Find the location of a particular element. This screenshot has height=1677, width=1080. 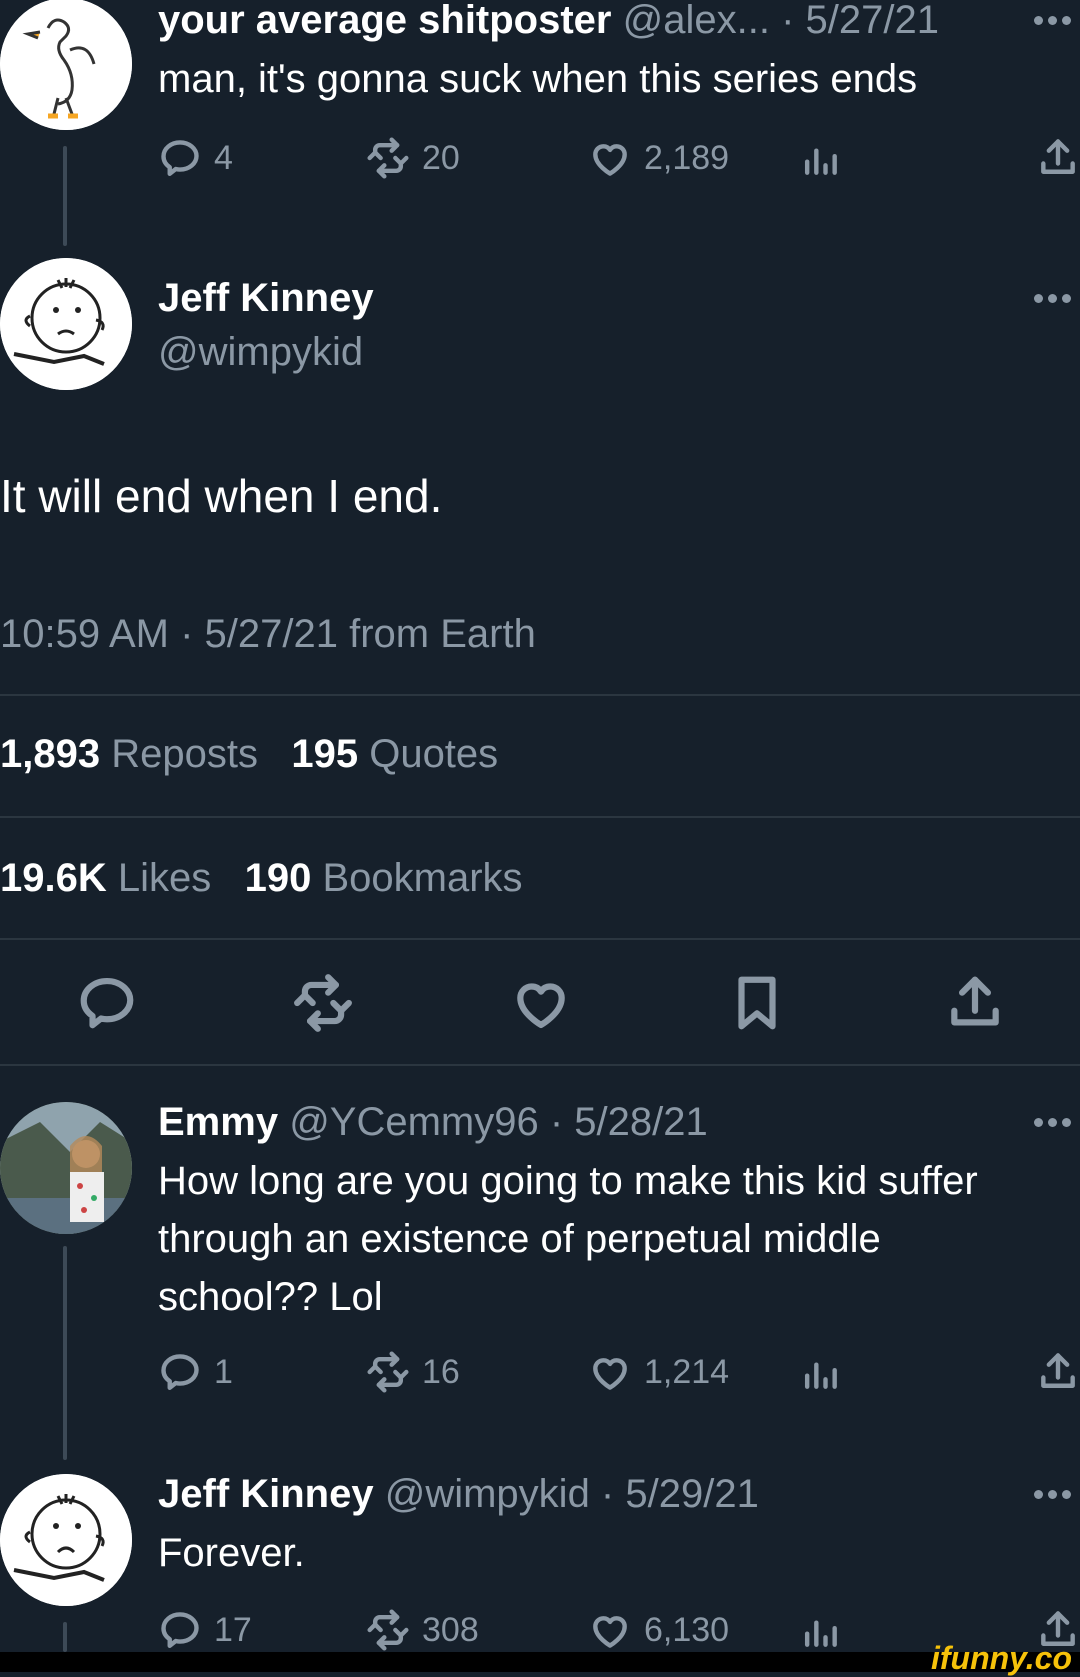

like-count: 2,189 is located at coordinates (687, 157).